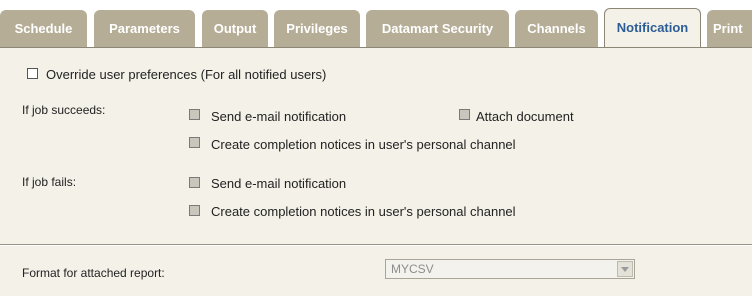 This screenshot has width=752, height=296. What do you see at coordinates (317, 28) in the screenshot?
I see `tab-privileges: Privileges` at bounding box center [317, 28].